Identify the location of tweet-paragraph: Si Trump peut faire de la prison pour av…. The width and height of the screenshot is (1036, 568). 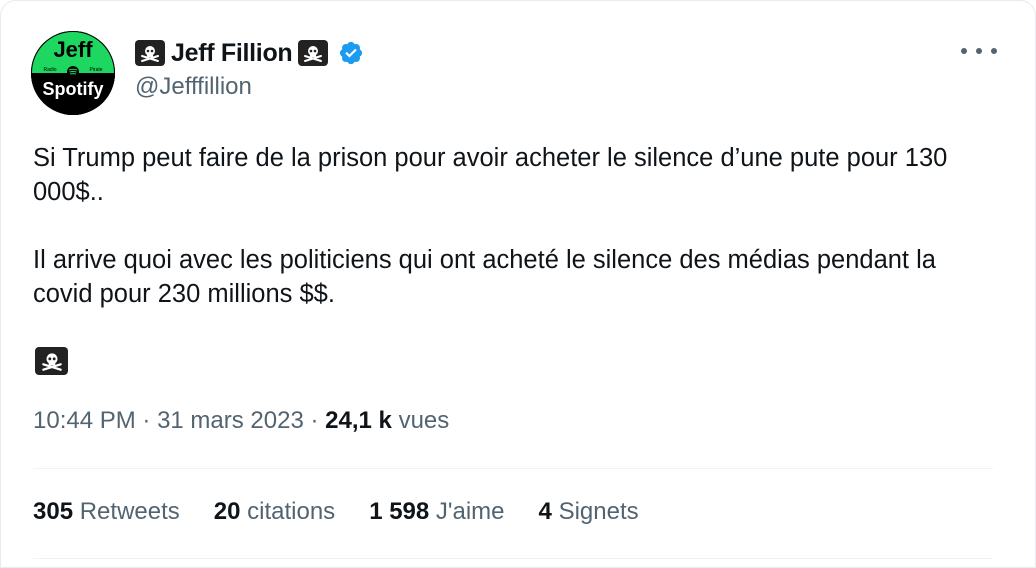
(490, 175).